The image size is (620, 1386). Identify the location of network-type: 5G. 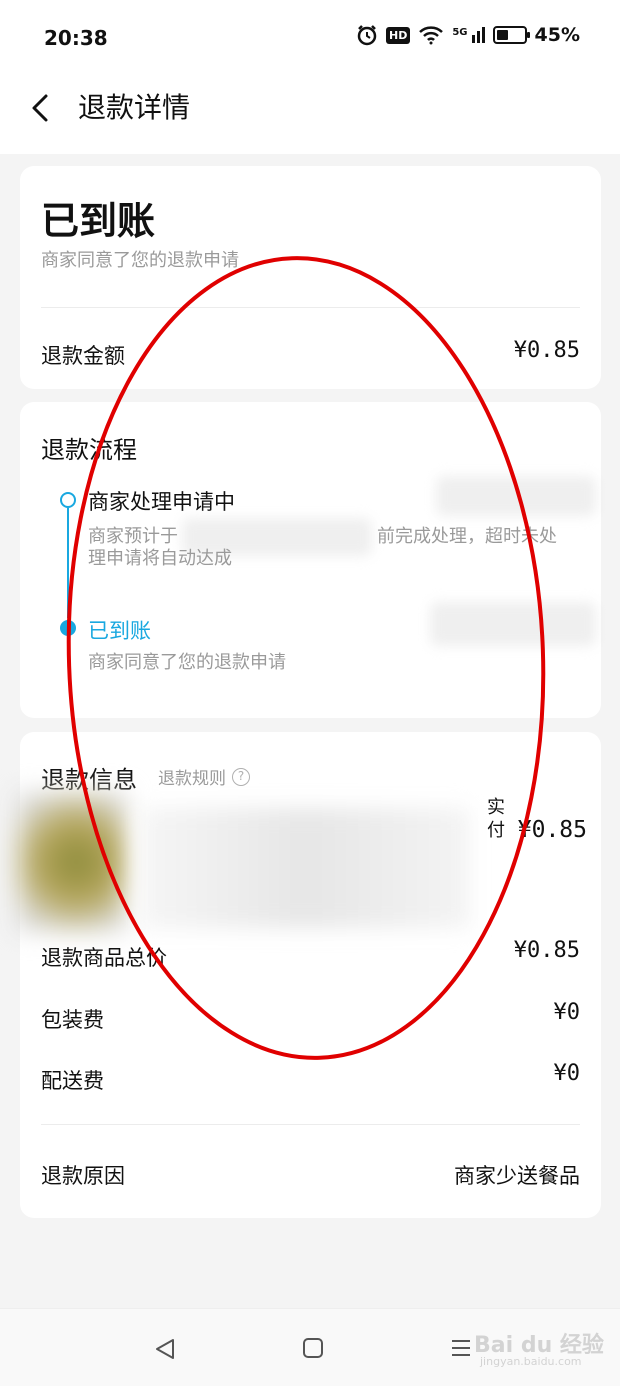
(460, 32).